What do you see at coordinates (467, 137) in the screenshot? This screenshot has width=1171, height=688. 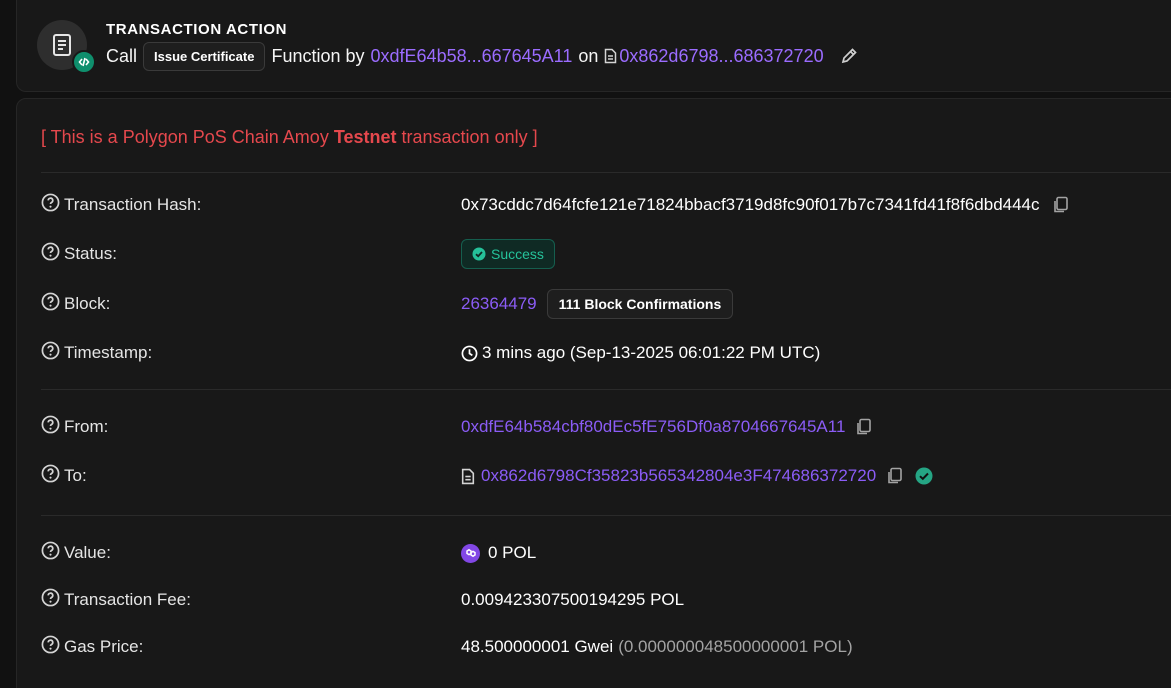 I see `testnet-notice-suffix: transaction only ]` at bounding box center [467, 137].